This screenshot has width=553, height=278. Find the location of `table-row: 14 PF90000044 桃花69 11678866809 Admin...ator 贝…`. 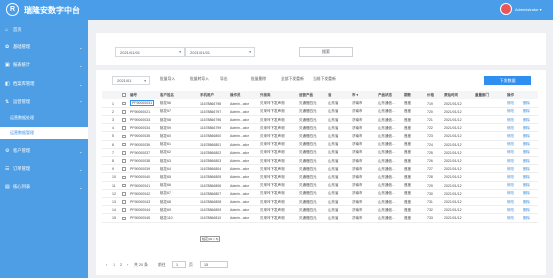

table-row: 14 PF90000044 桃花69 11678866809 Admin...ator 贝… is located at coordinates (320, 210).